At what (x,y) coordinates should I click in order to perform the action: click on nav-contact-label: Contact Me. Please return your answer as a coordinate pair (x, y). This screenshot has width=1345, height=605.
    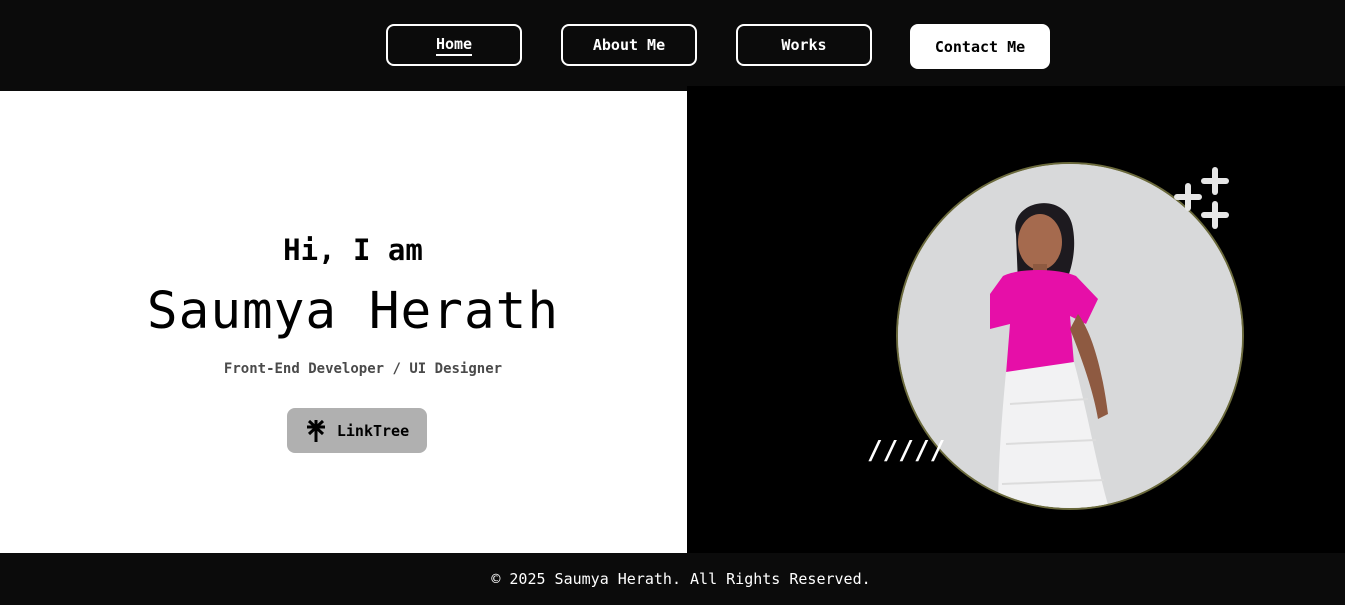
    Looking at the image, I should click on (980, 46).